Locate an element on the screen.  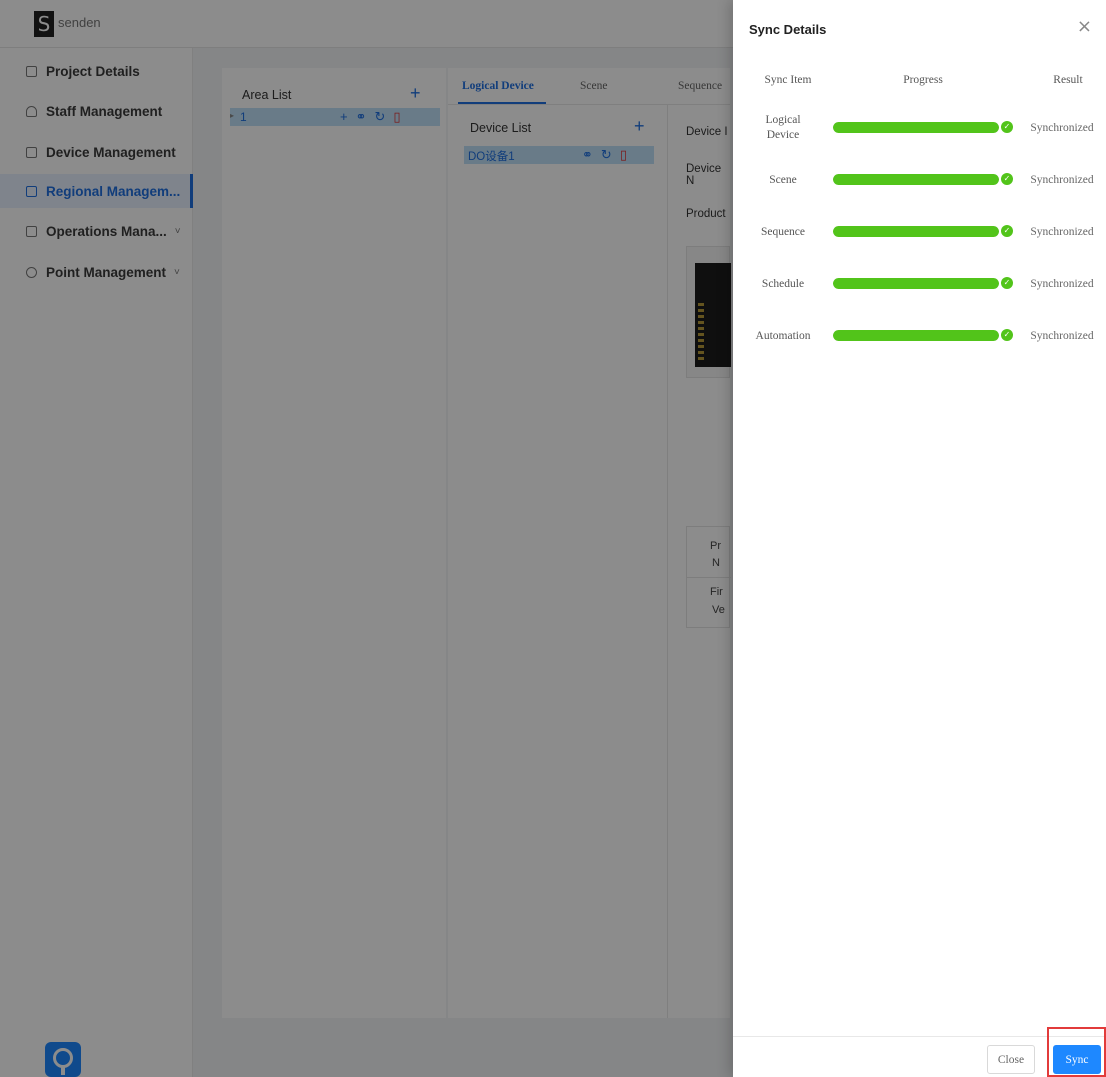
sync-item-label: Schedule is located at coordinates (783, 283).